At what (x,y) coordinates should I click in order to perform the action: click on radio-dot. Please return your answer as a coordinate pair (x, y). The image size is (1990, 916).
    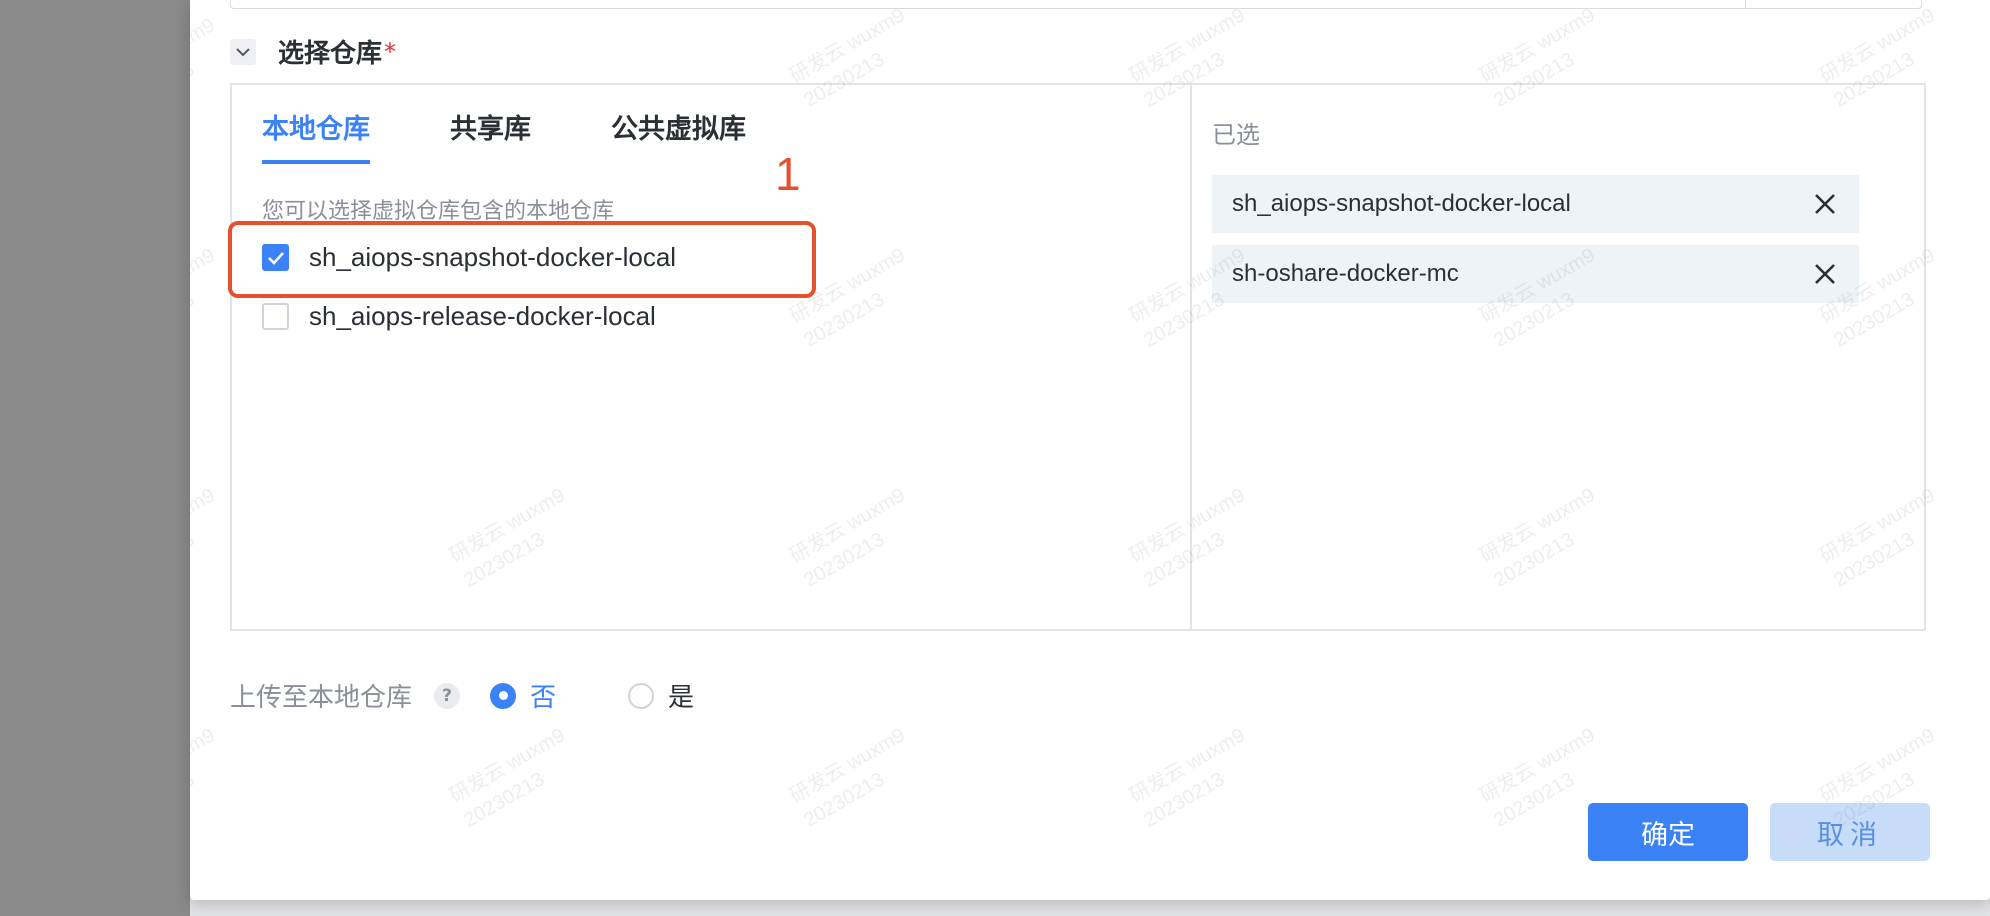
    Looking at the image, I should click on (503, 695).